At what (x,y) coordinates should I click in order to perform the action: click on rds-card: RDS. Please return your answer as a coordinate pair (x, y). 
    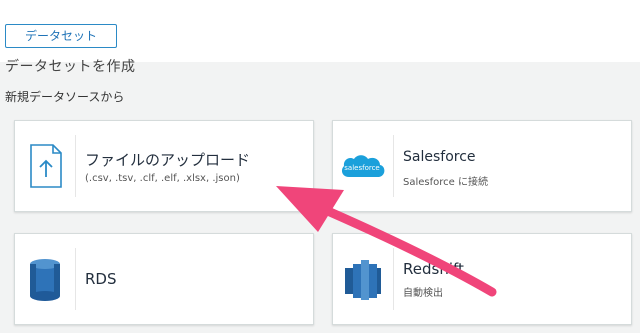
    Looking at the image, I should click on (164, 279).